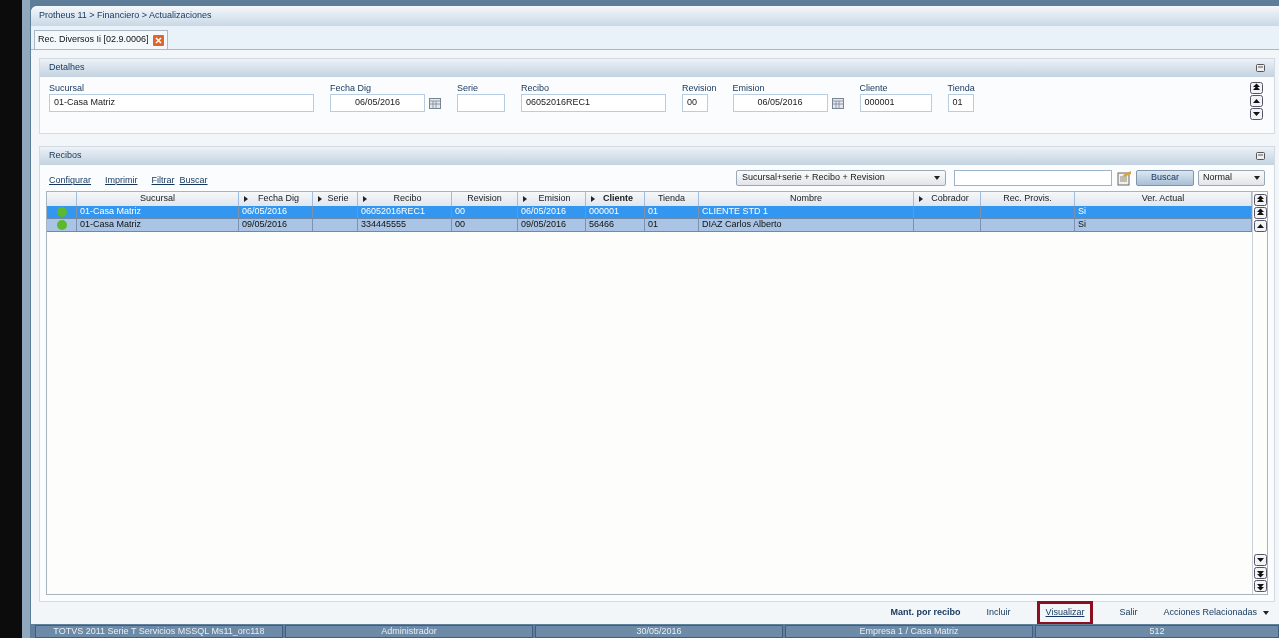 The height and width of the screenshot is (638, 1279). I want to click on column-header: Emision, so click(554, 199).